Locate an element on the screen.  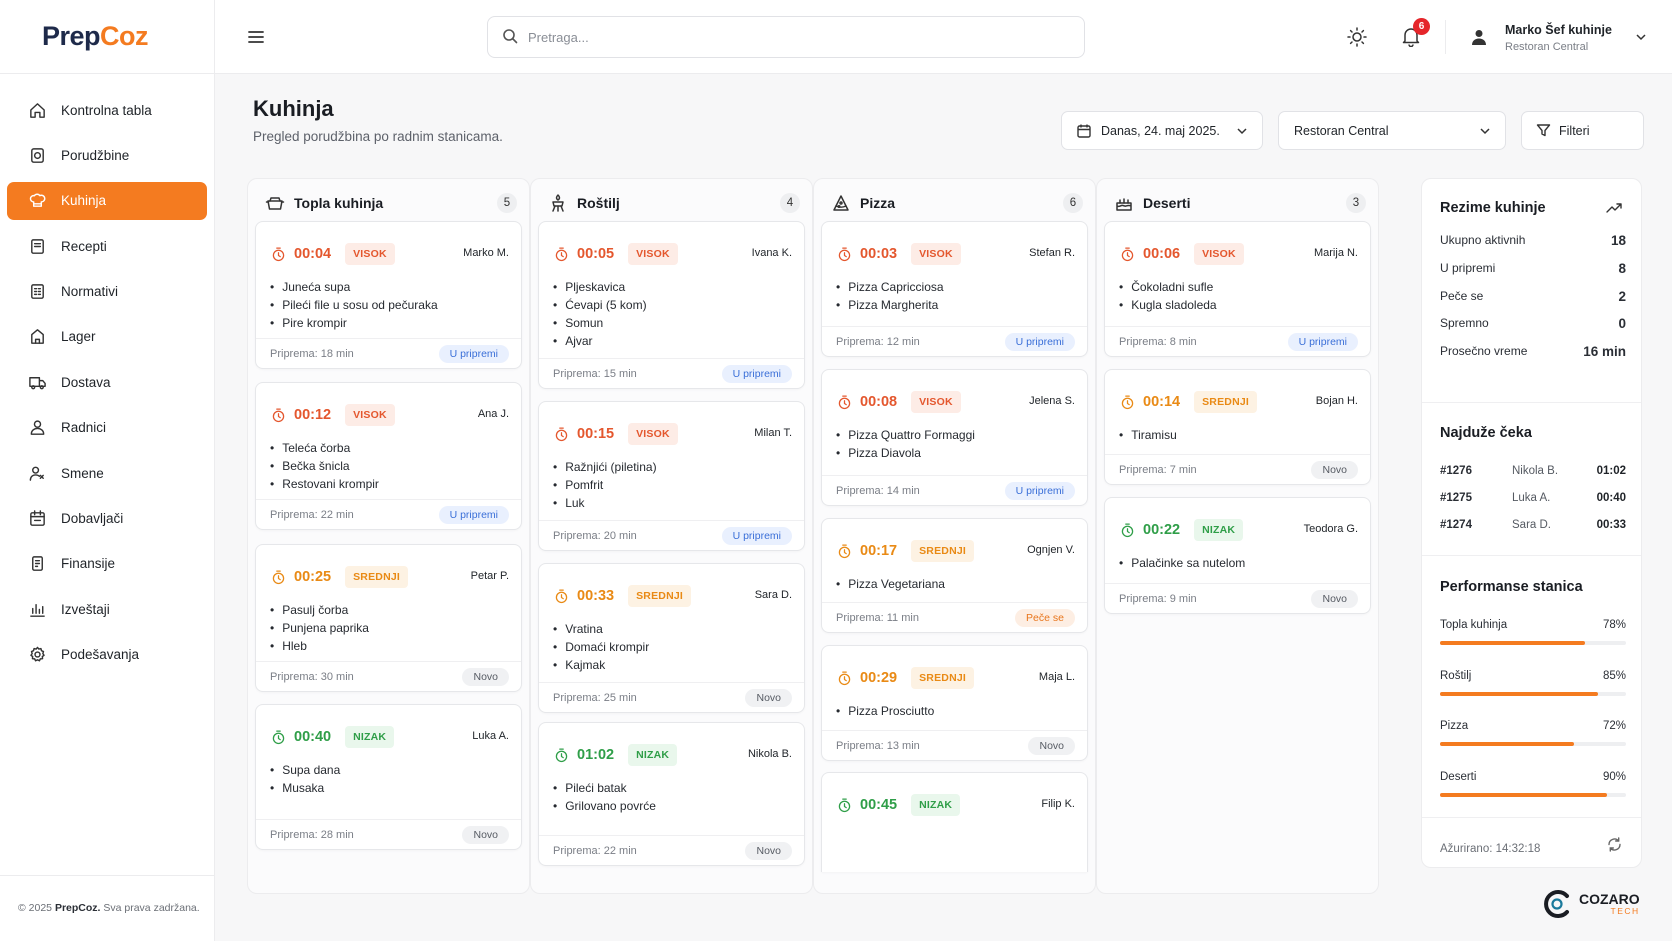
order-elapsed-time: 01:02 is located at coordinates (596, 755).